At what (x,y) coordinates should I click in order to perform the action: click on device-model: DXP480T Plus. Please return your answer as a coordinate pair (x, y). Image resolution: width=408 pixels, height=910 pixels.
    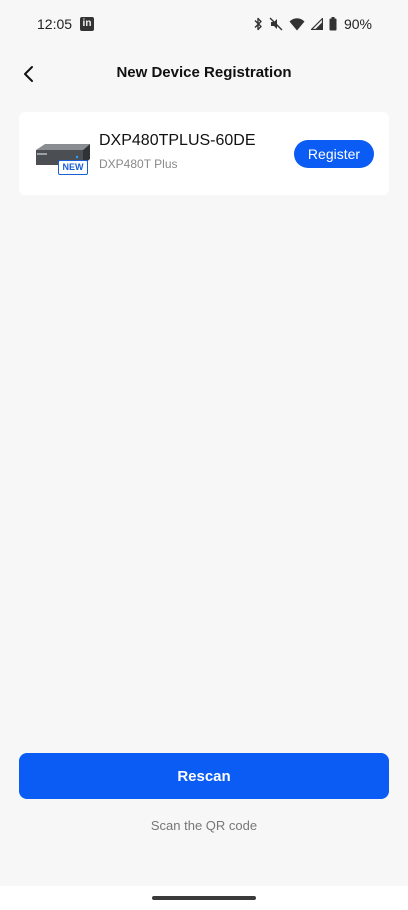
    Looking at the image, I should click on (138, 164).